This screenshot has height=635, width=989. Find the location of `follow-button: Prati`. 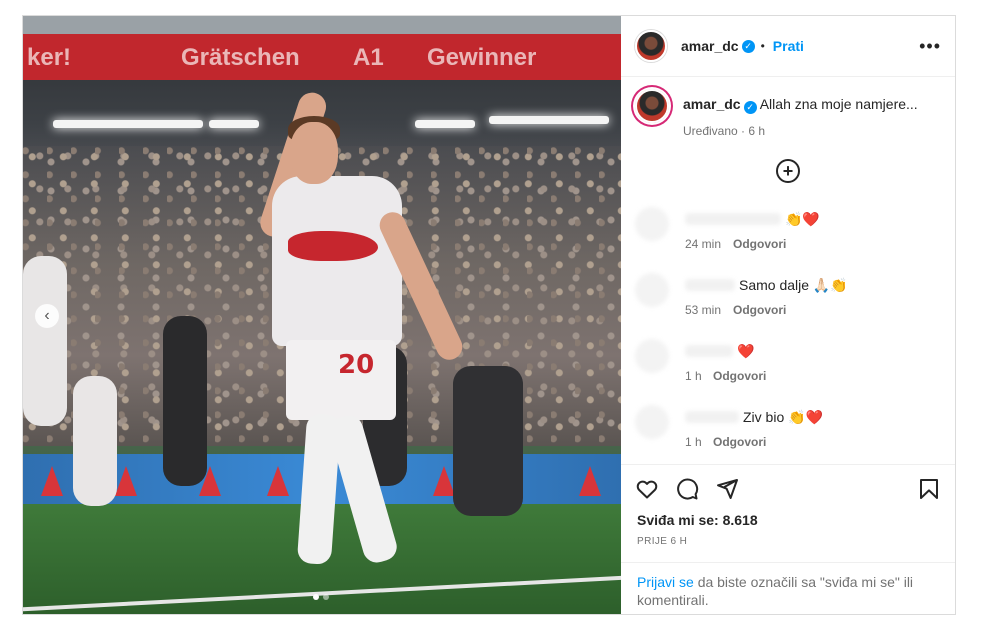

follow-button: Prati is located at coordinates (788, 46).